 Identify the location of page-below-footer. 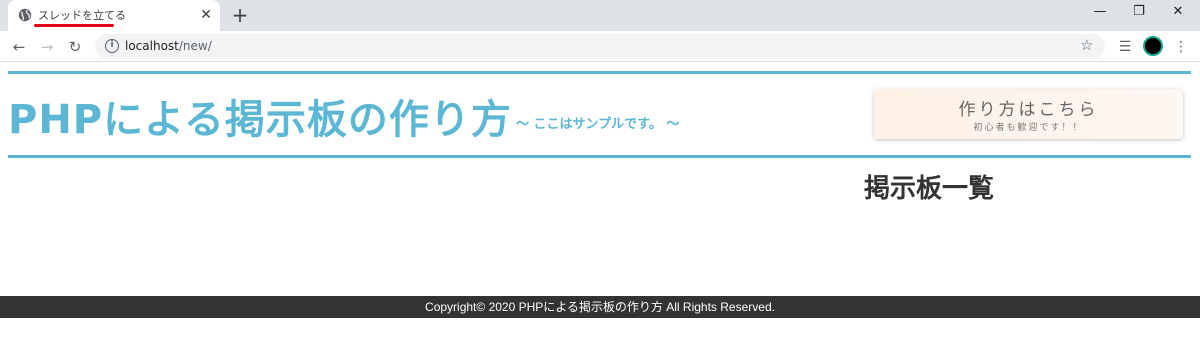
(600, 330).